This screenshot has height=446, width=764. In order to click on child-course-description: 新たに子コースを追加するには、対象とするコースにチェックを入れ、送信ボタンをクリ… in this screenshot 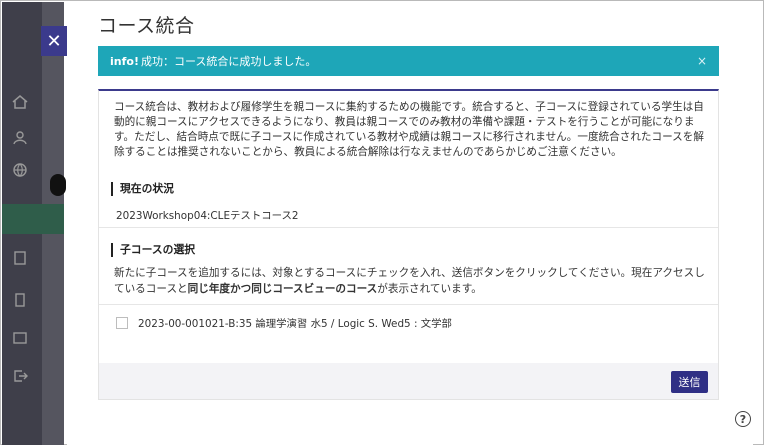, I will do `click(411, 281)`.